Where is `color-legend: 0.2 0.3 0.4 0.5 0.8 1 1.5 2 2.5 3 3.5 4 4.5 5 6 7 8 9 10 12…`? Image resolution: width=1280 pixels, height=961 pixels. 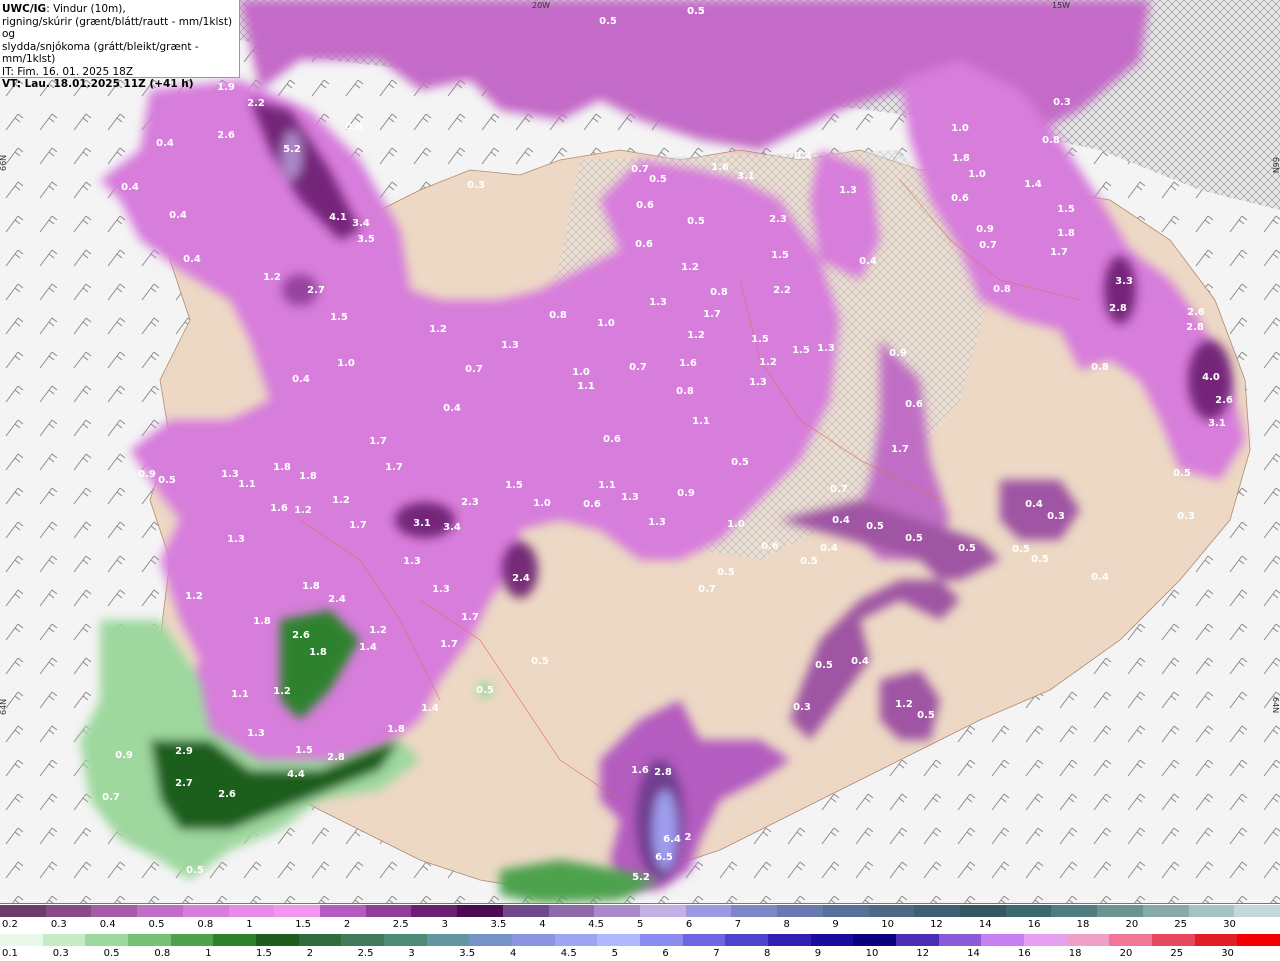
color-legend: 0.2 0.3 0.4 0.5 0.8 1 1.5 2 2.5 3 3.5 4 4.5 5 6 7 8 9 10 12… is located at coordinates (640, 932).